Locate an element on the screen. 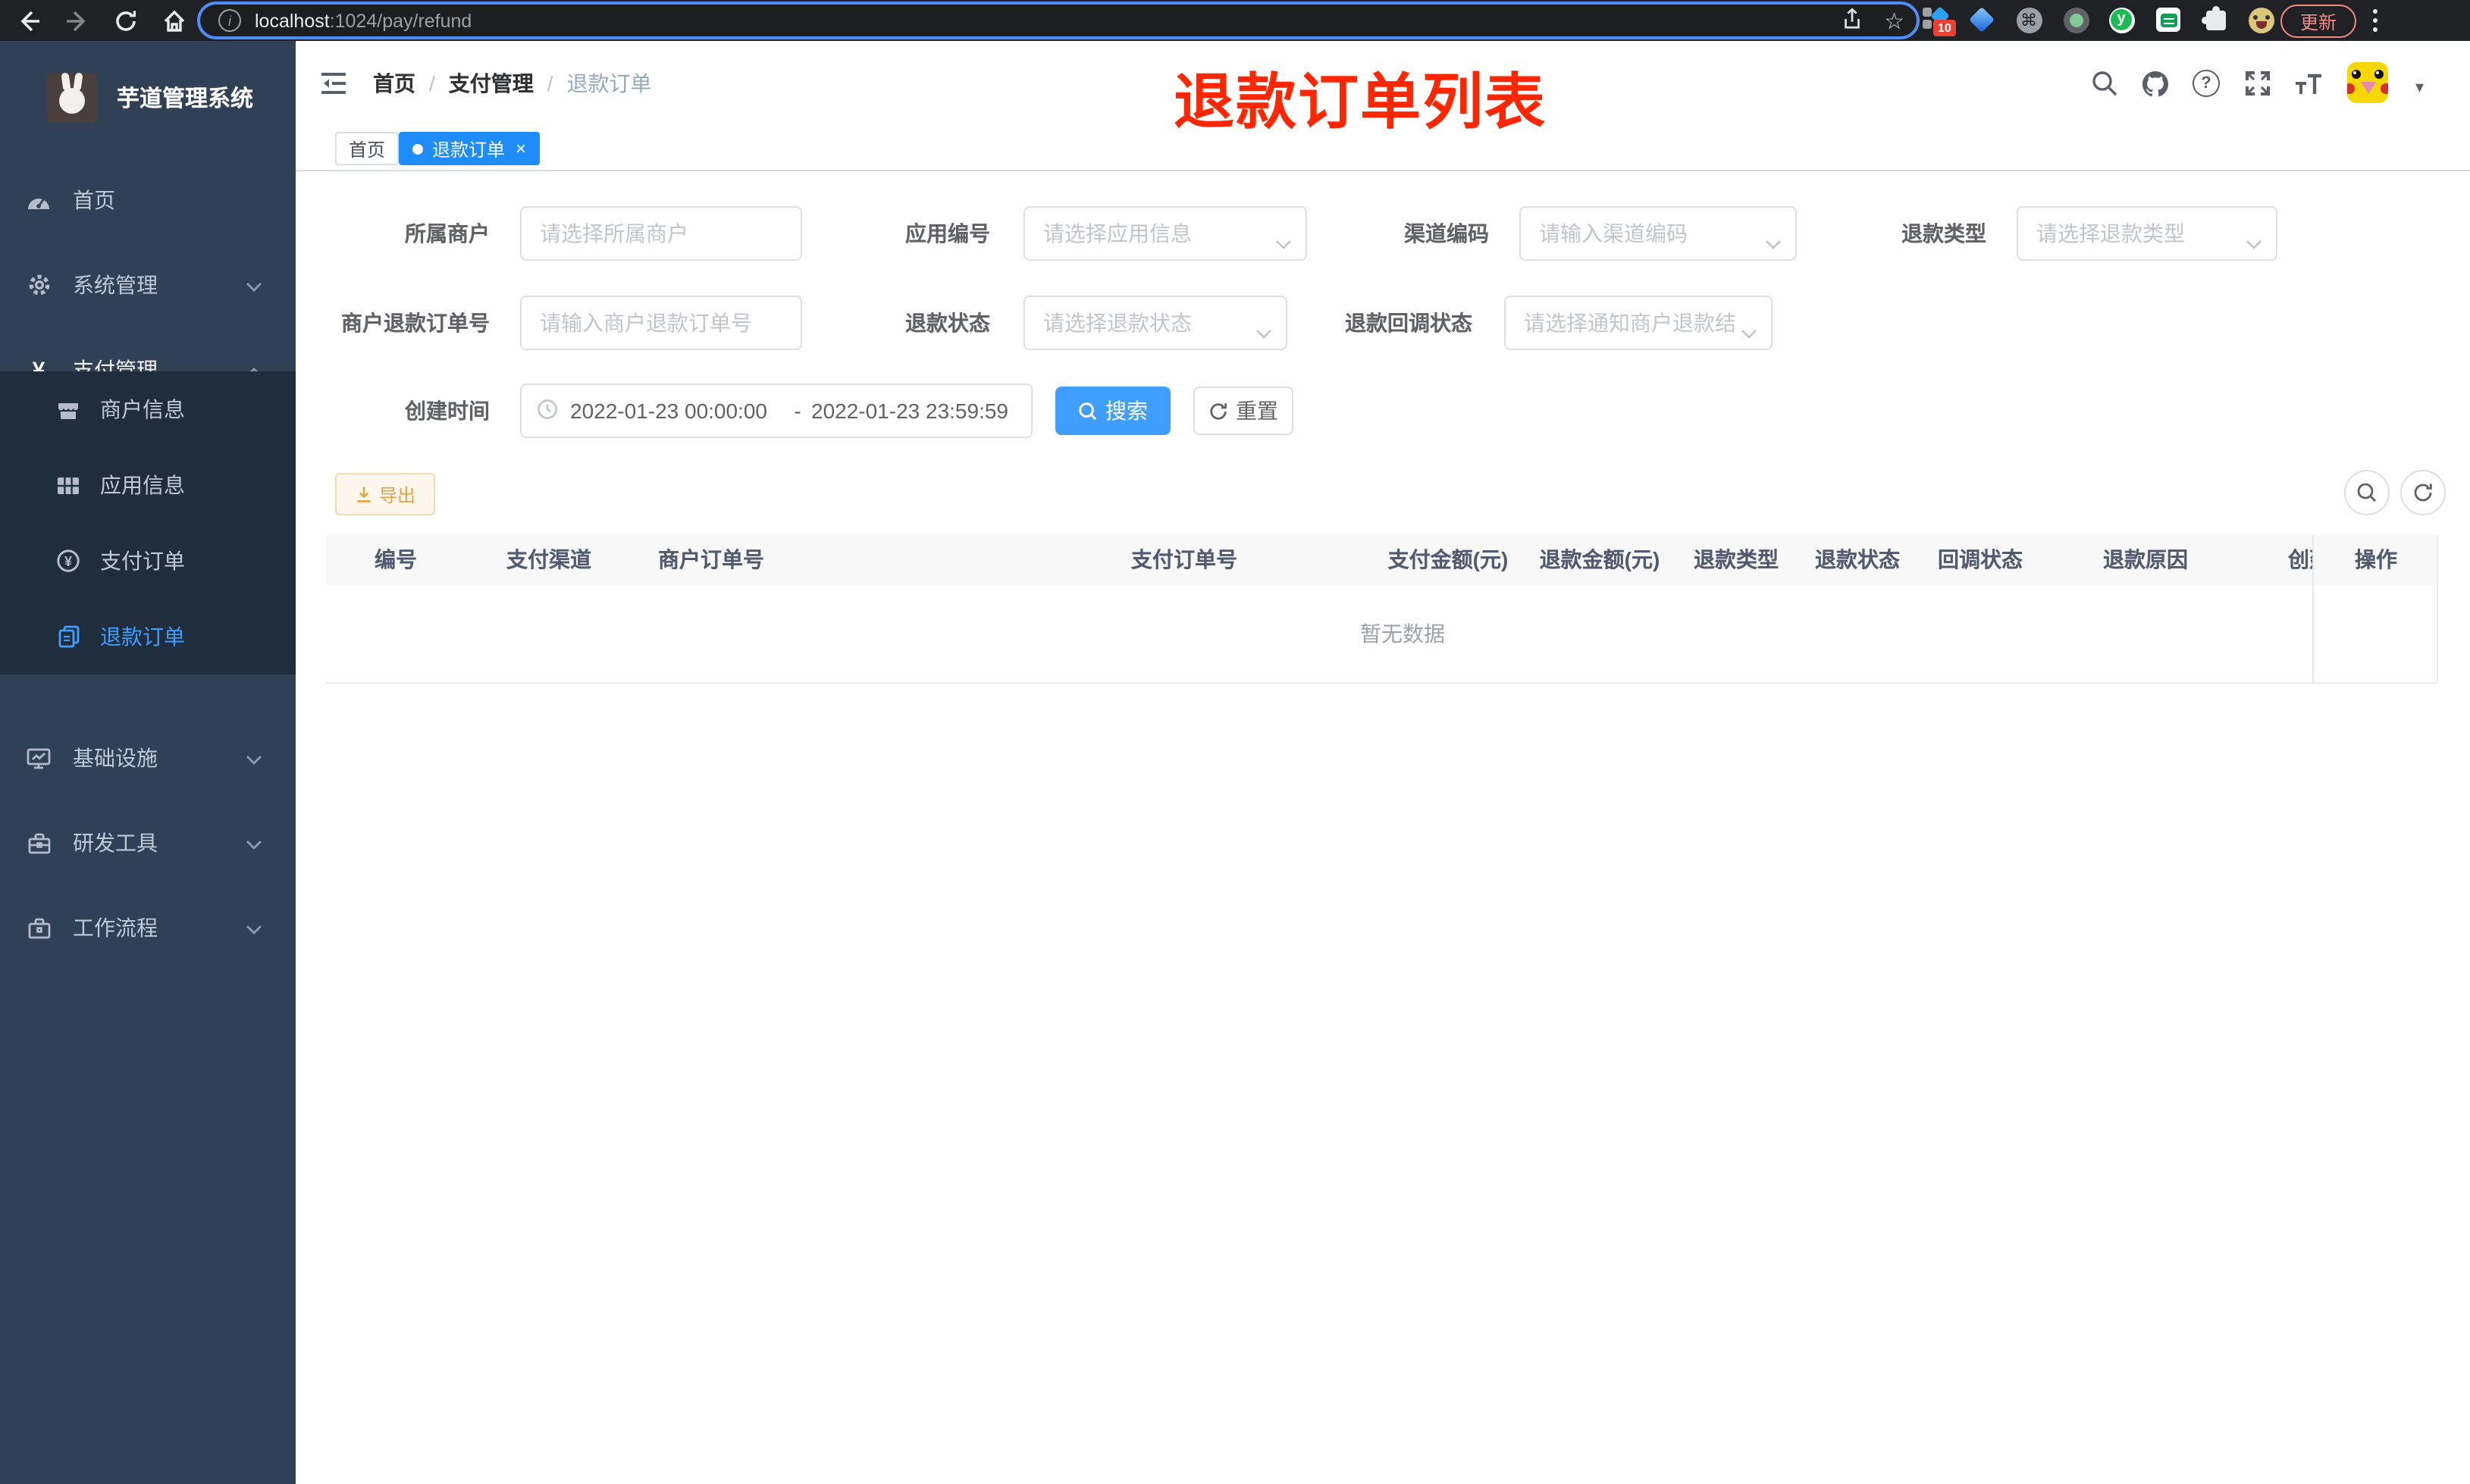  site-info-icon: i is located at coordinates (229, 20).